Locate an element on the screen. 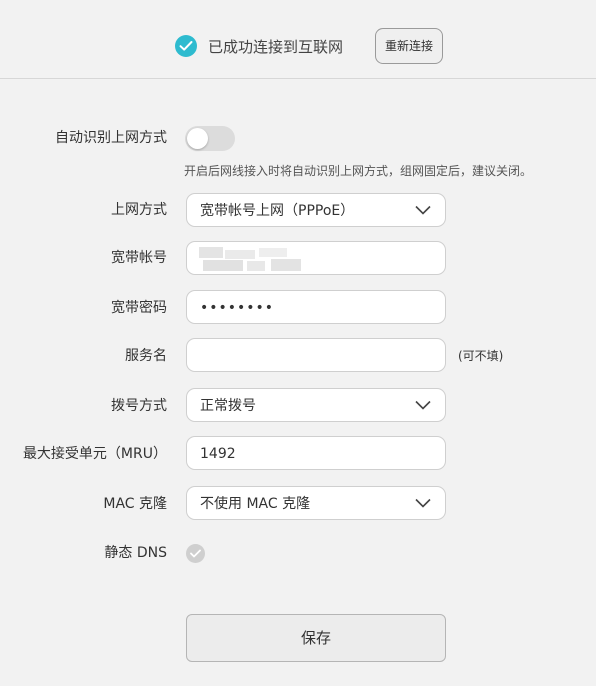  mac-clone-value: 不使用 MAC 克隆 is located at coordinates (255, 504).